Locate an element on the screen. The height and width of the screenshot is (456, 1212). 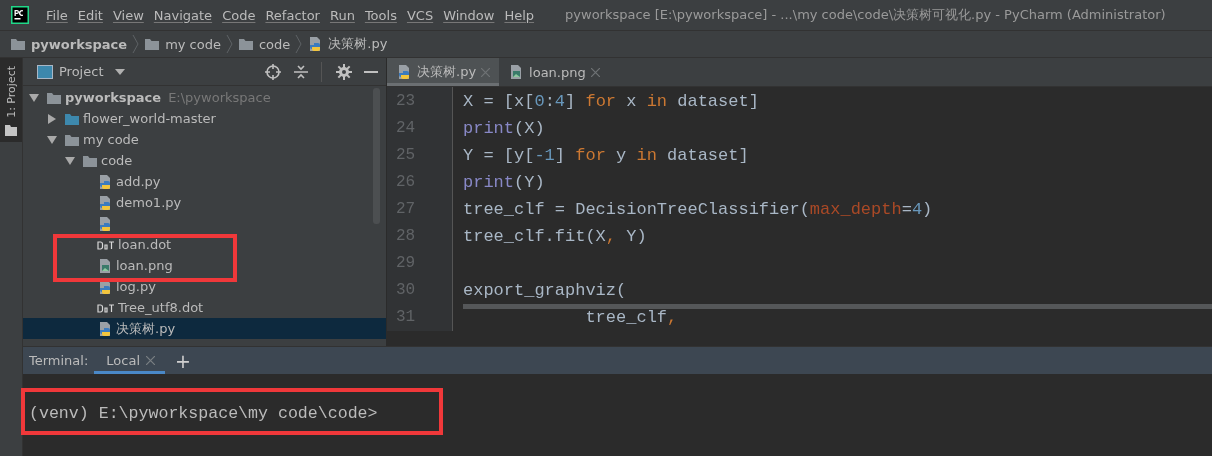
code-line: tree_clf.fit(X, Y) is located at coordinates (555, 236).